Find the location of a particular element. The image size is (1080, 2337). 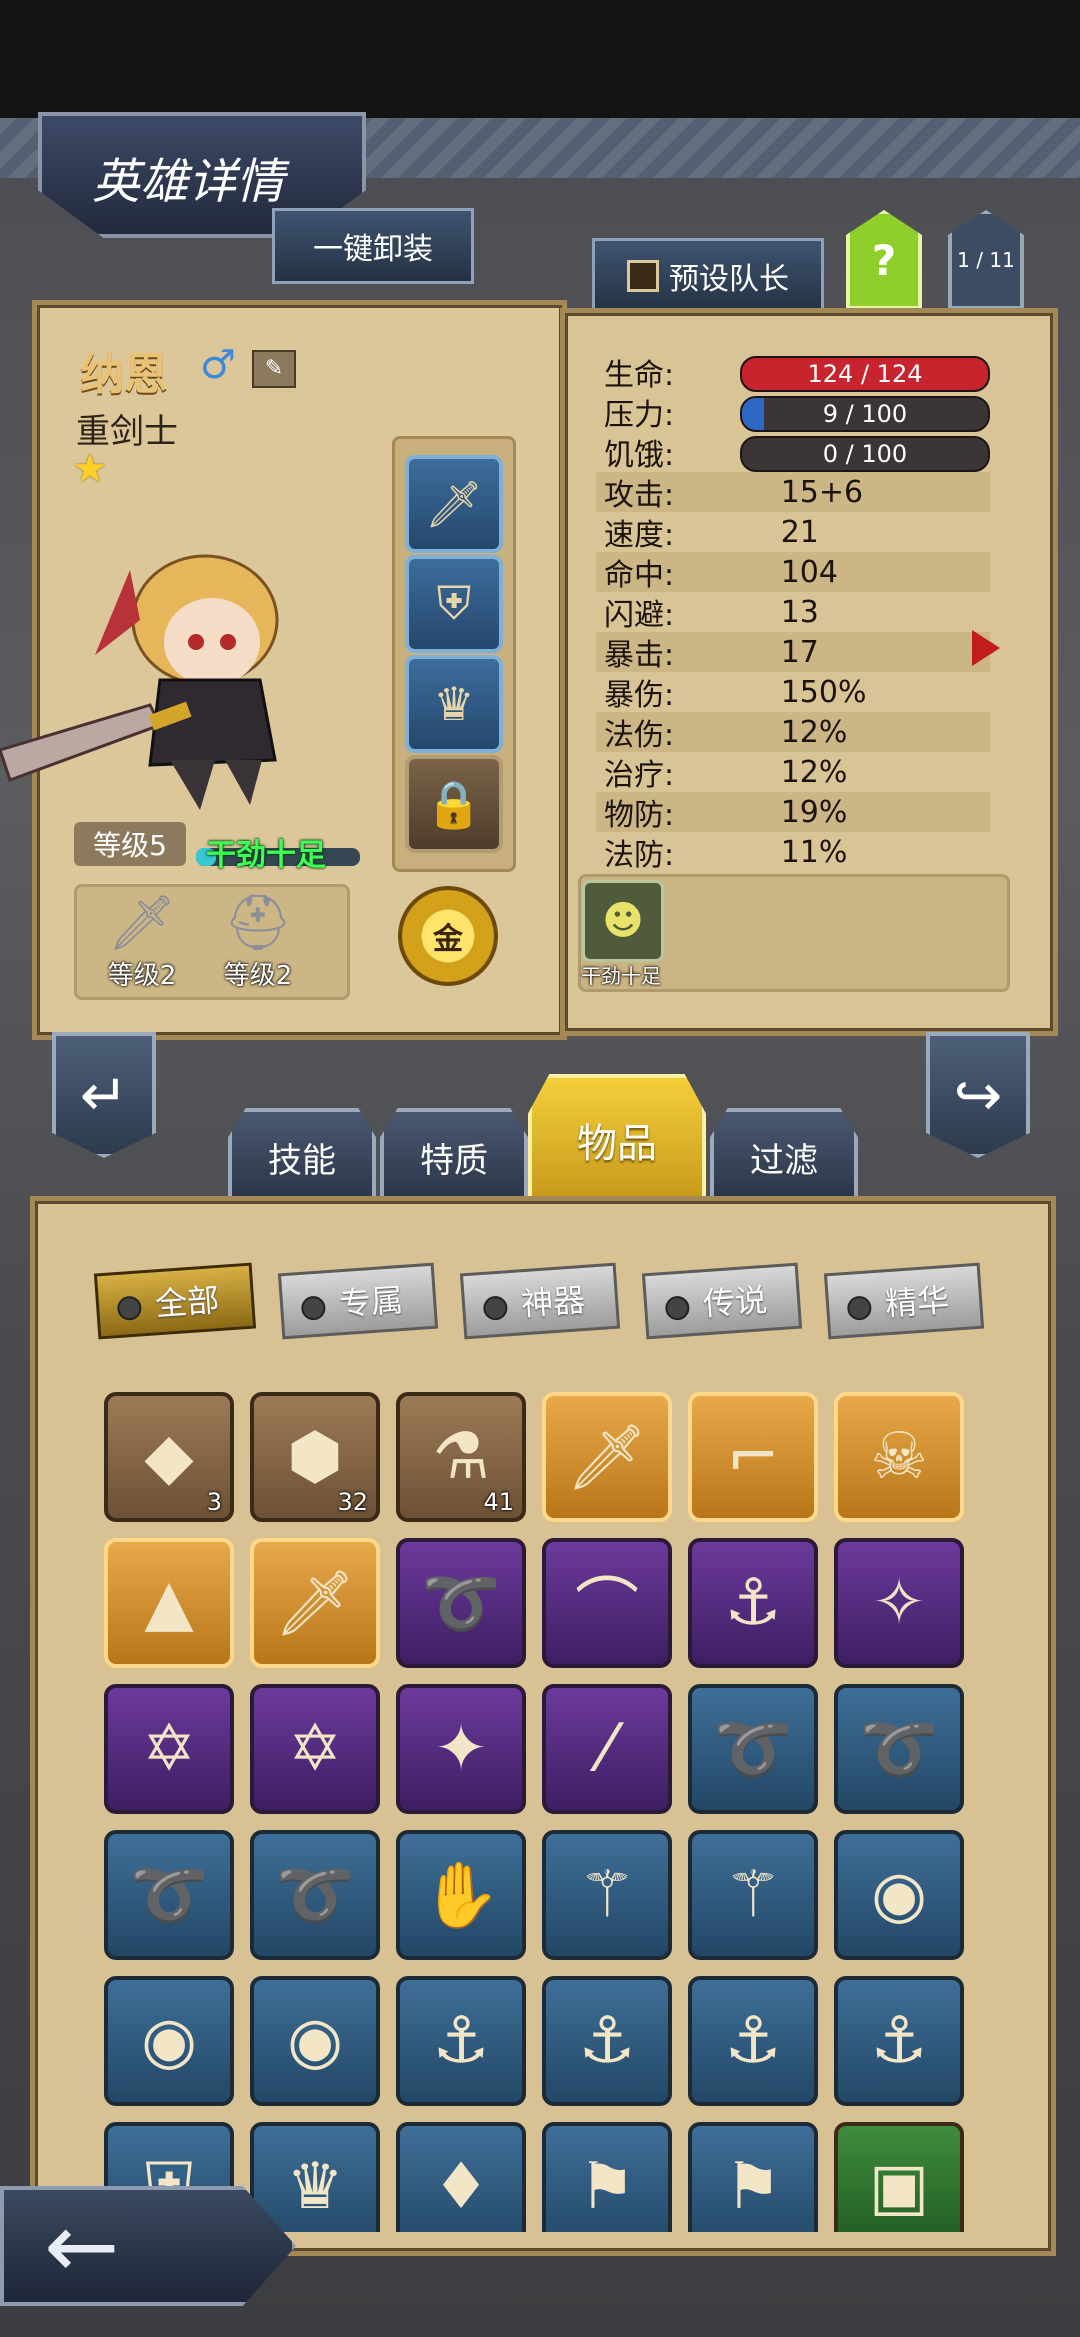

stat-value: 11% is located at coordinates (814, 852).